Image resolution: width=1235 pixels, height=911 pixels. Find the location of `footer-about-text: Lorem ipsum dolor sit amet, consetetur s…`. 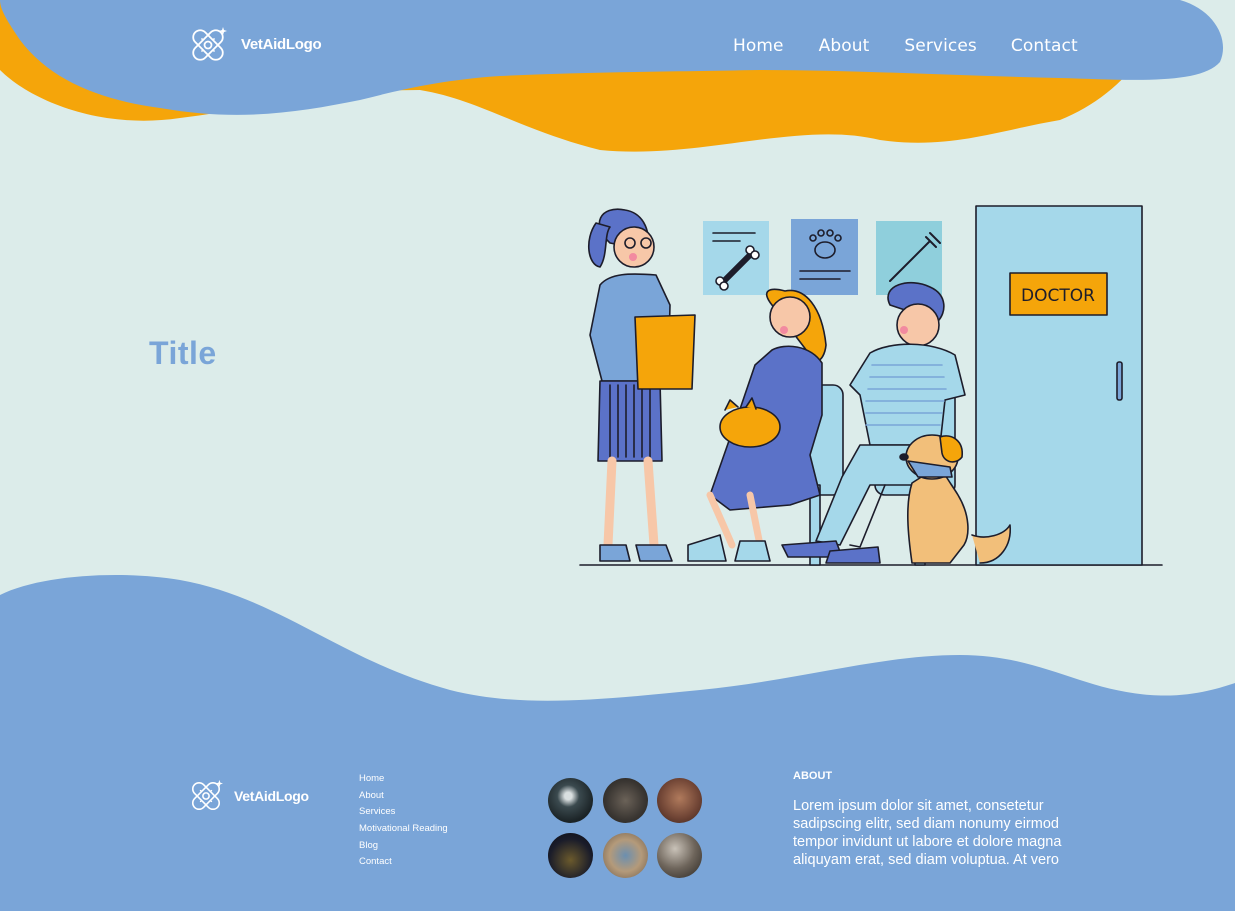

footer-about-text: Lorem ipsum dolor sit amet, consetetur s… is located at coordinates (927, 833).